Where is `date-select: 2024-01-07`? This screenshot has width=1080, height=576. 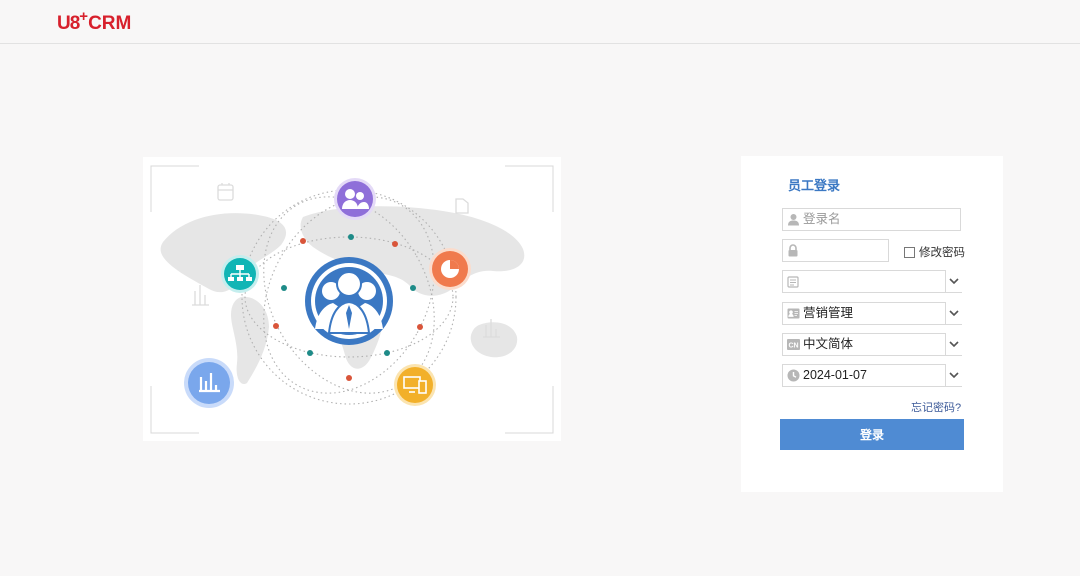
date-select: 2024-01-07 is located at coordinates (864, 375).